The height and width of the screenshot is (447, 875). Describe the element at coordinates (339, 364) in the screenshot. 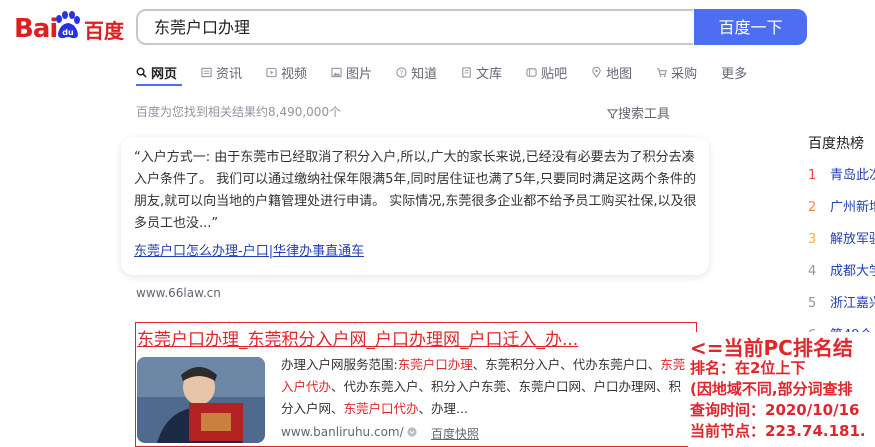

I see `desc-text: 办理入户网服务范围:` at that location.